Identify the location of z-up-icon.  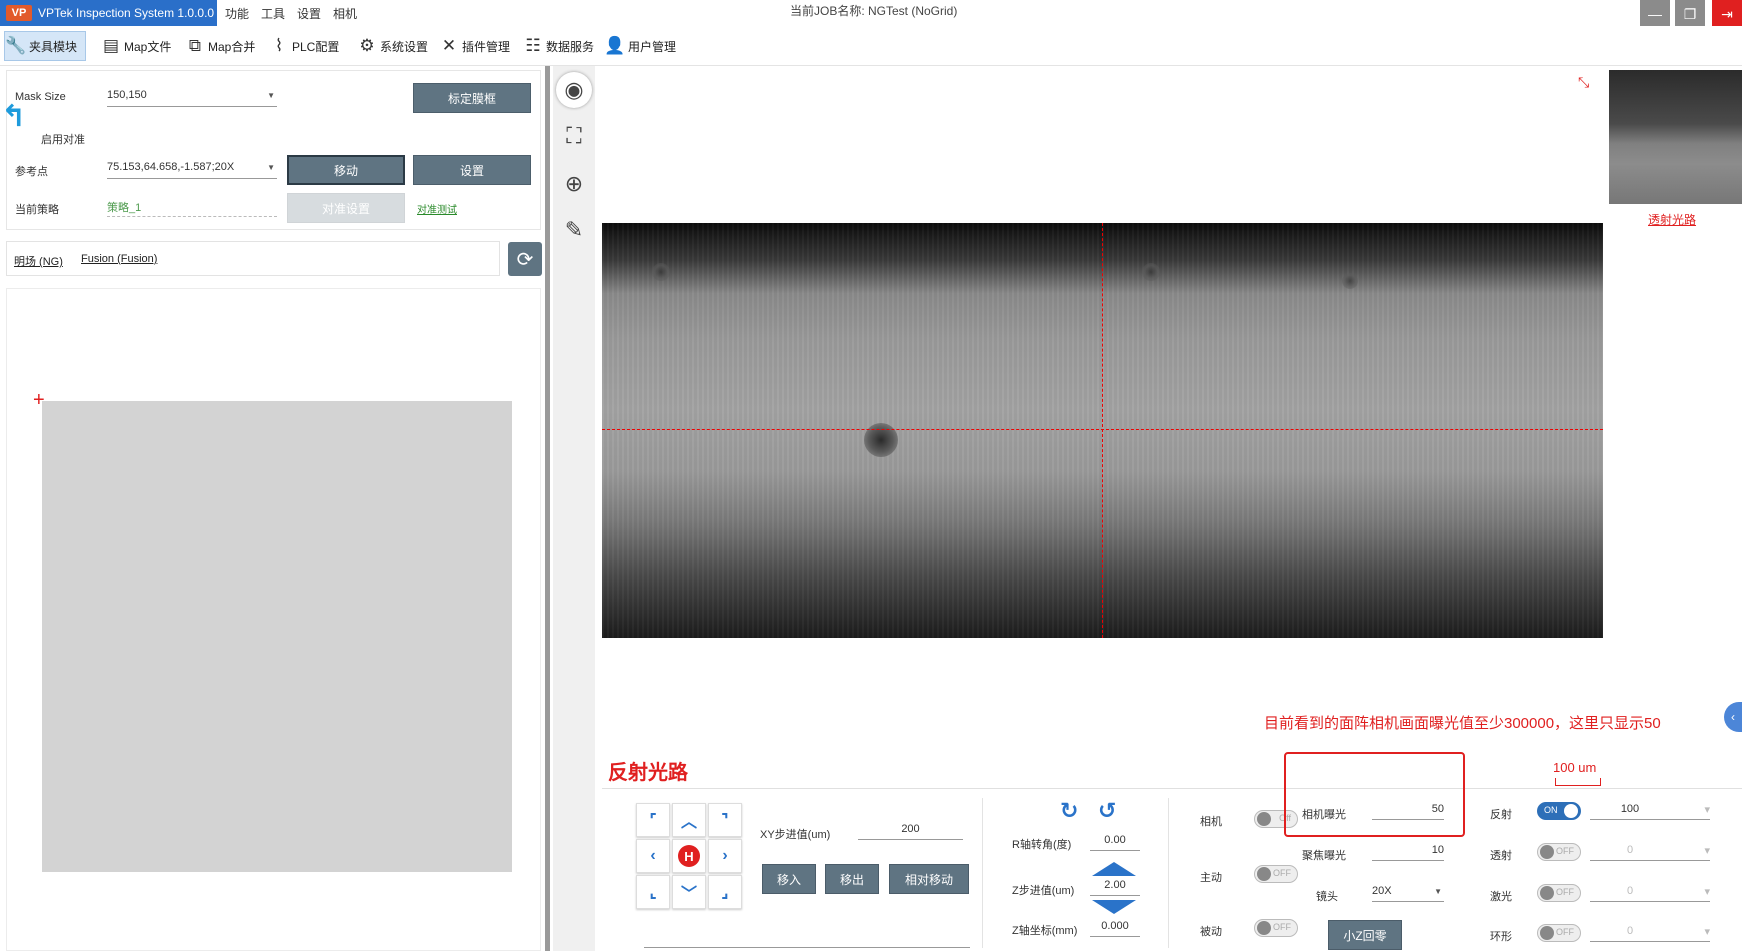
(1114, 869).